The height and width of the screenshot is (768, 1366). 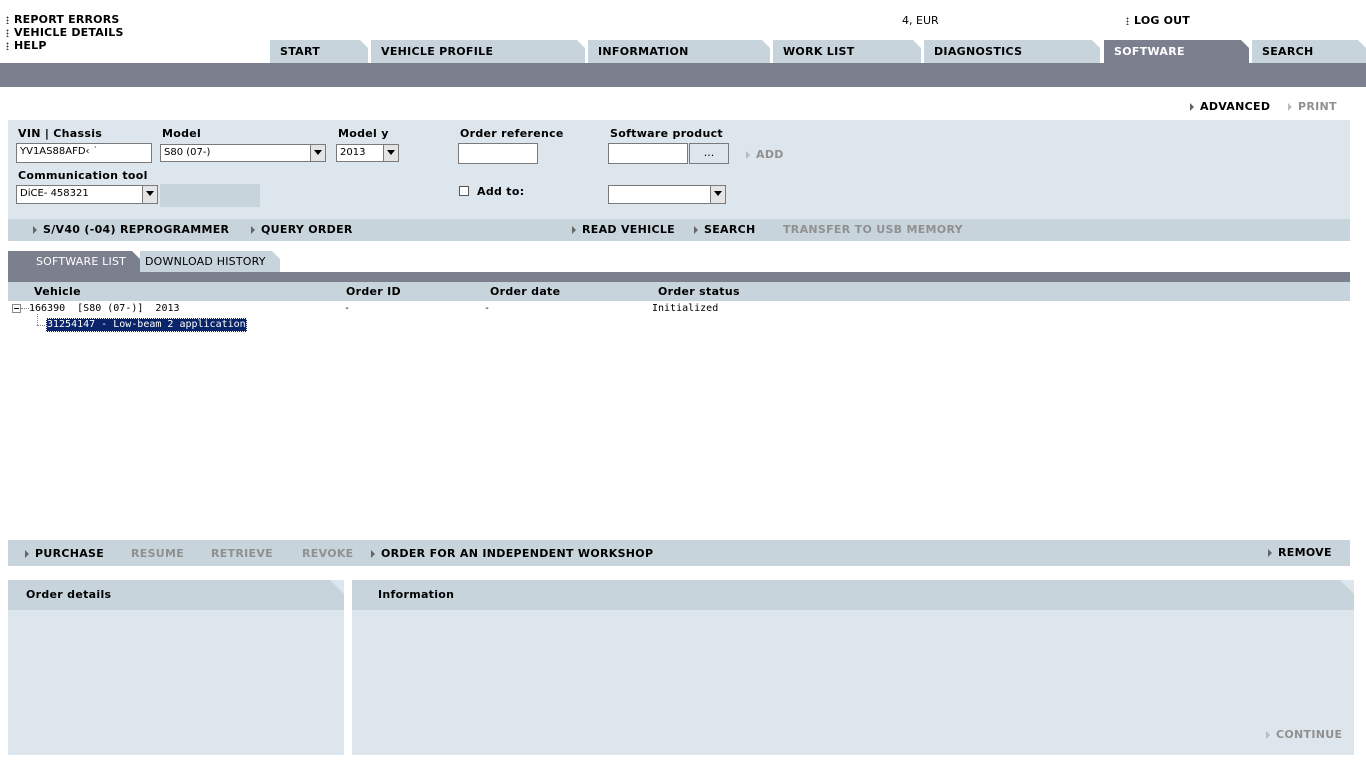 What do you see at coordinates (328, 553) in the screenshot?
I see `revoke-button: REVOKE` at bounding box center [328, 553].